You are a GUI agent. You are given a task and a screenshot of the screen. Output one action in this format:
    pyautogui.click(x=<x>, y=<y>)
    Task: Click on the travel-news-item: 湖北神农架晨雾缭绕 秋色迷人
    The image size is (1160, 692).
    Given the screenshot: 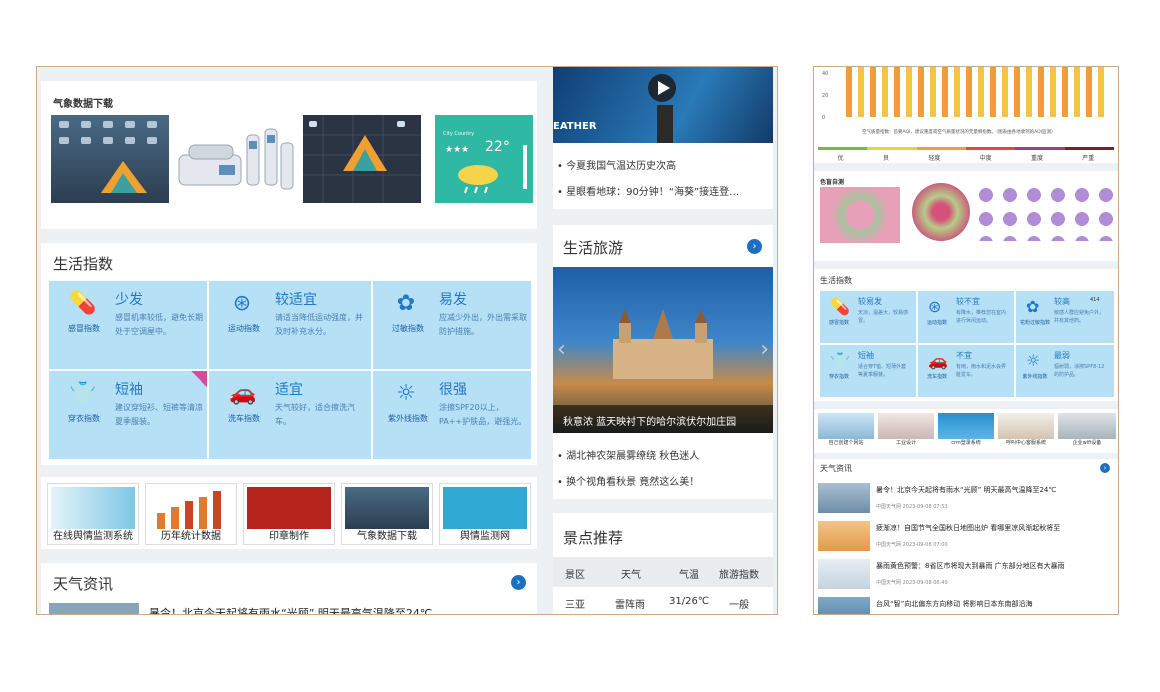 What is the action you would take?
    pyautogui.click(x=628, y=454)
    